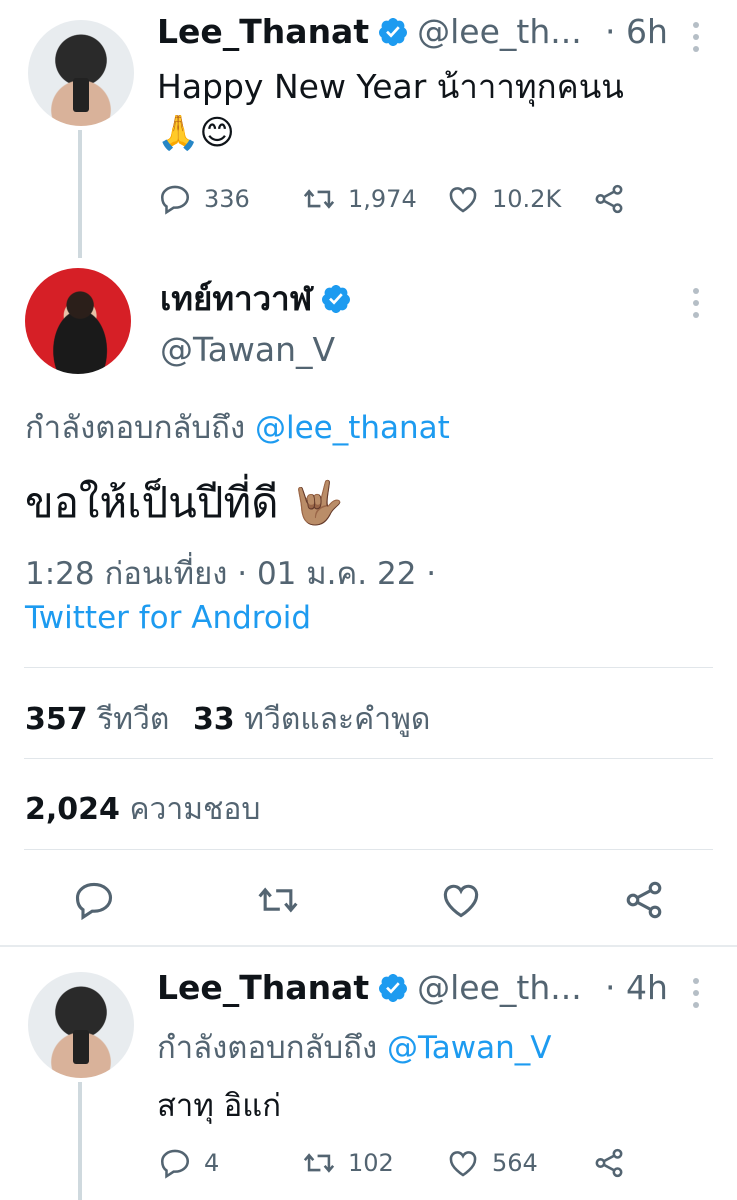  Describe the element at coordinates (390, 86) in the screenshot. I see `tweet-text: Happy New Year น้าาาทุกคนน` at that location.